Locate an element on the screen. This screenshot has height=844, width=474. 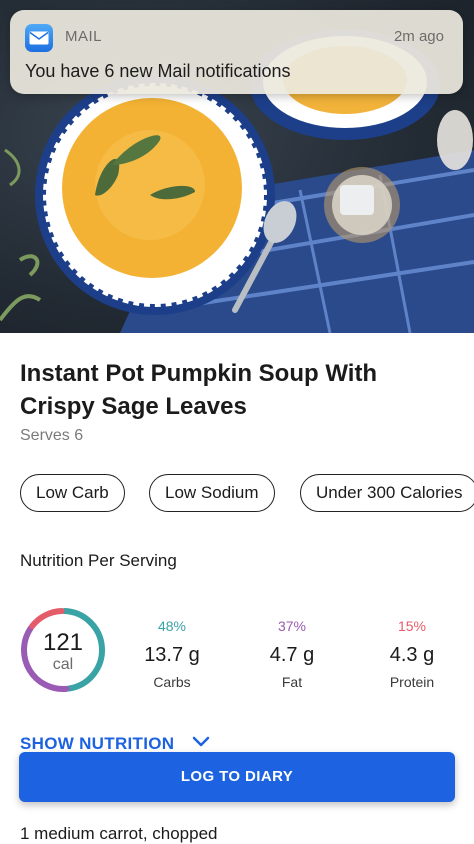
macro-carbs-label: Carbs is located at coordinates (172, 682).